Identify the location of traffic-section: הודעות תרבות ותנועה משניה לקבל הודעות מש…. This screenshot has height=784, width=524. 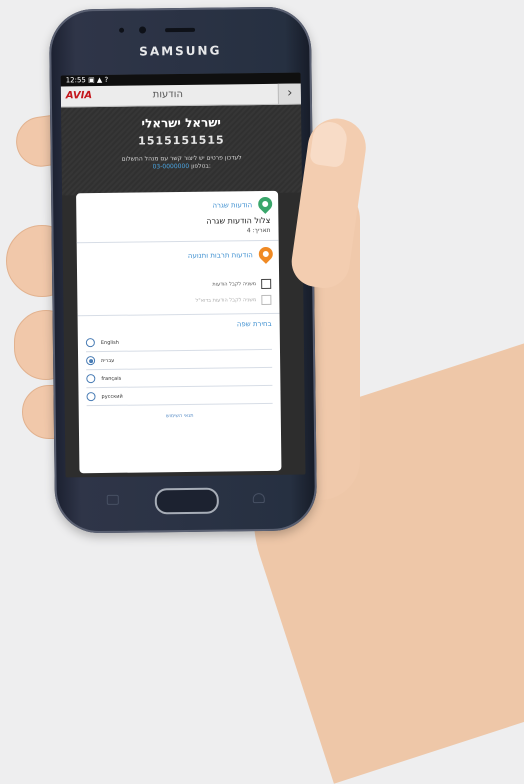
(178, 278).